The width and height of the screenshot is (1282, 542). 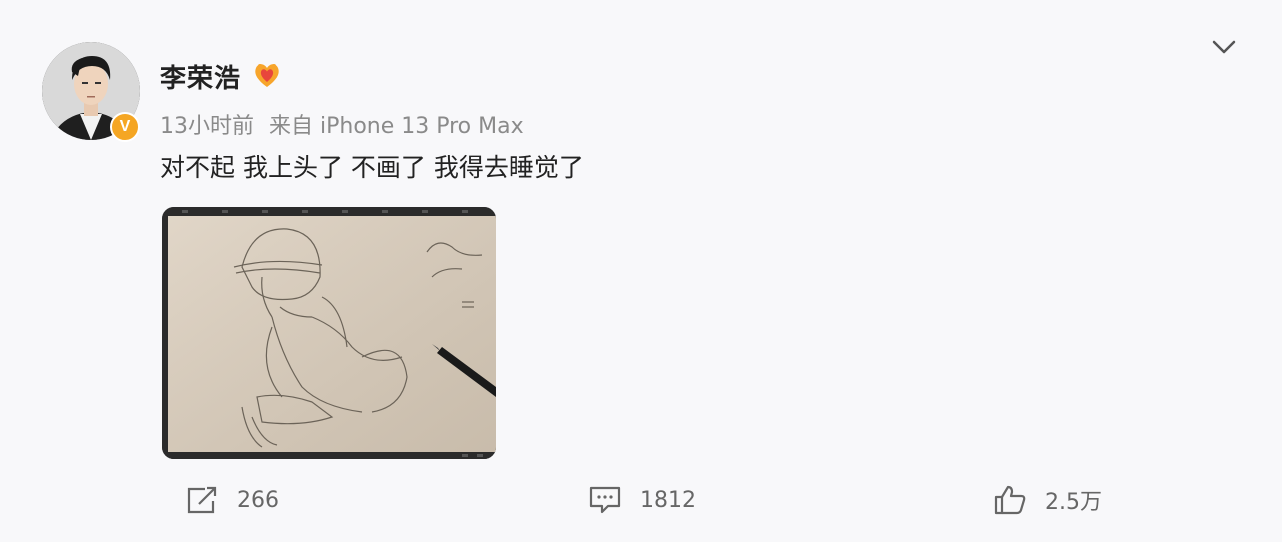 What do you see at coordinates (207, 126) in the screenshot?
I see `post-timestamp: 13小时前` at bounding box center [207, 126].